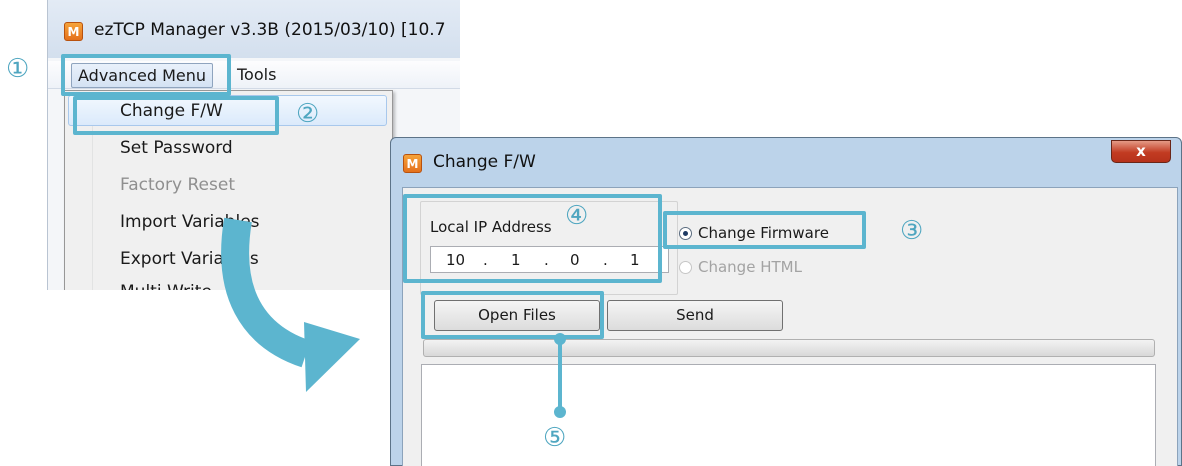 The image size is (1182, 466). What do you see at coordinates (912, 231) in the screenshot?
I see `callout-3: ③` at bounding box center [912, 231].